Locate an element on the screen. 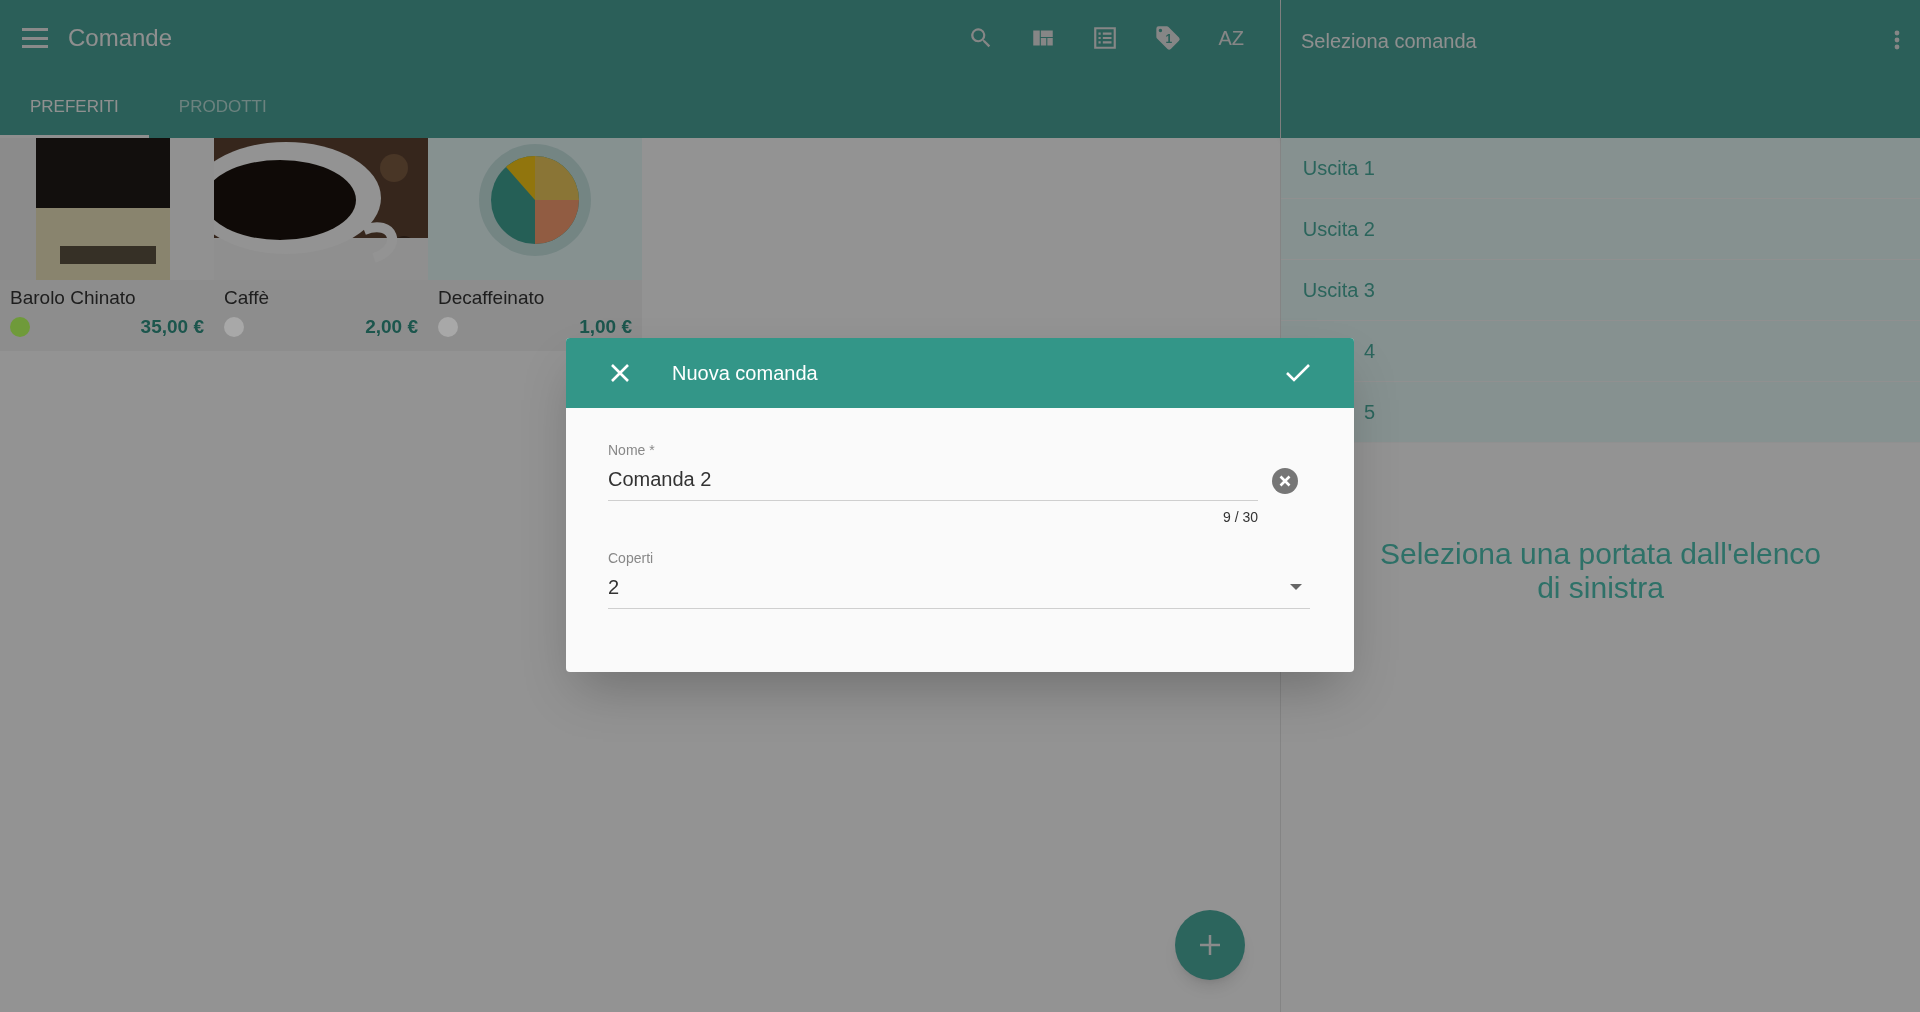  product-card: Barolo Chinato 35,00 € is located at coordinates (107, 244).